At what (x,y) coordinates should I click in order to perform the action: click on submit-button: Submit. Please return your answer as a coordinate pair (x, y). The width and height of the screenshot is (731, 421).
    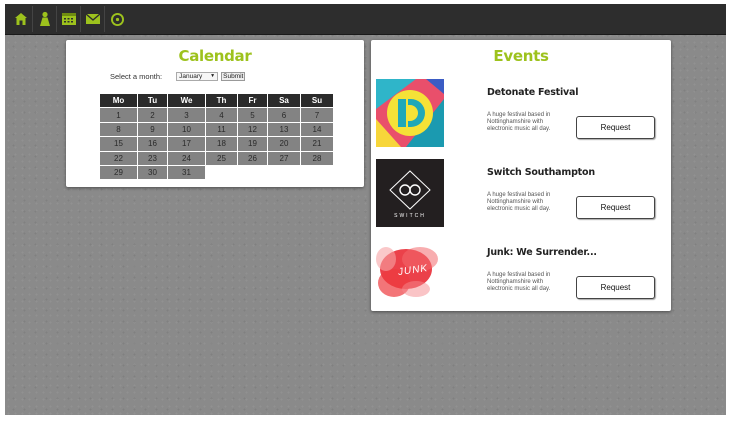
    Looking at the image, I should click on (233, 76).